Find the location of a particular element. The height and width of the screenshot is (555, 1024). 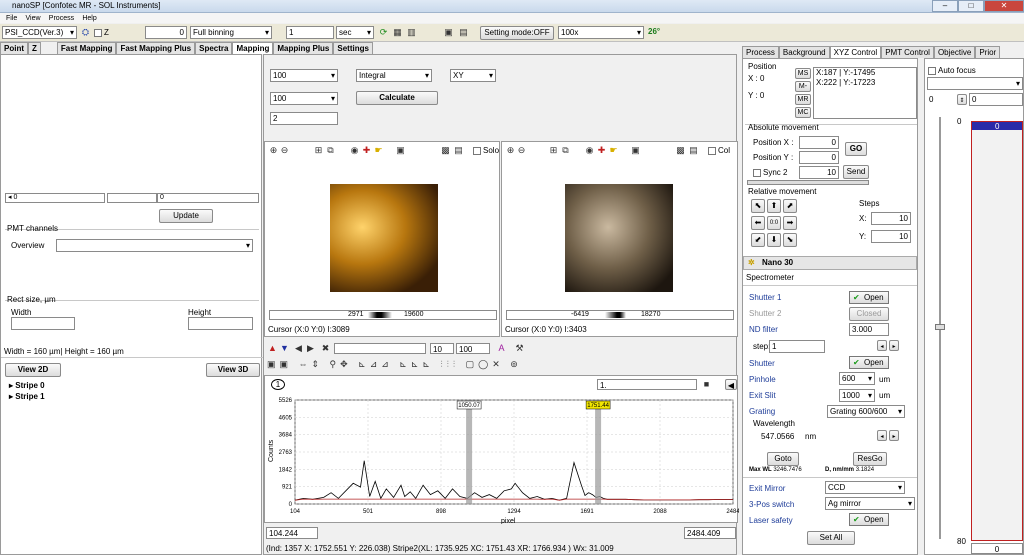

ms-button: MS is located at coordinates (803, 73).